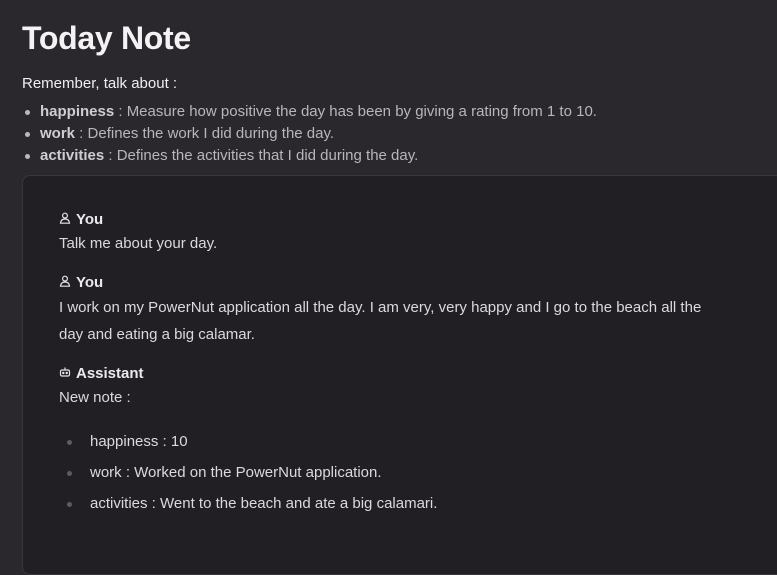 This screenshot has height=575, width=777. What do you see at coordinates (58, 133) in the screenshot?
I see `rule-term: work` at bounding box center [58, 133].